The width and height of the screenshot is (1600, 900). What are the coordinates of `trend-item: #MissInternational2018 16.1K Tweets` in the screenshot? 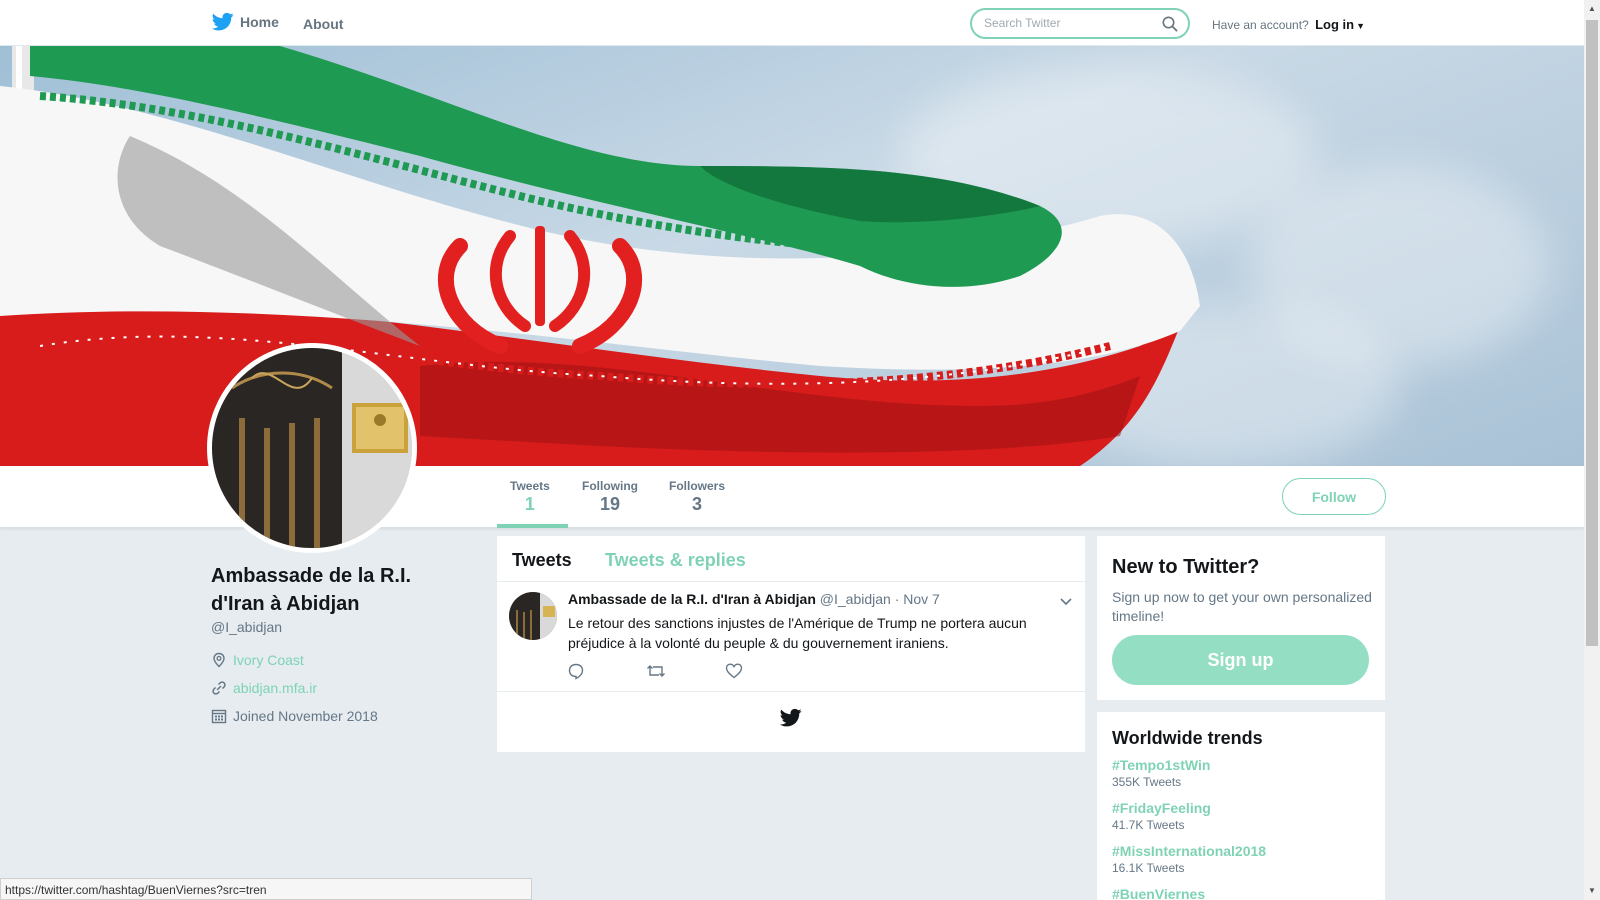 It's located at (1189, 859).